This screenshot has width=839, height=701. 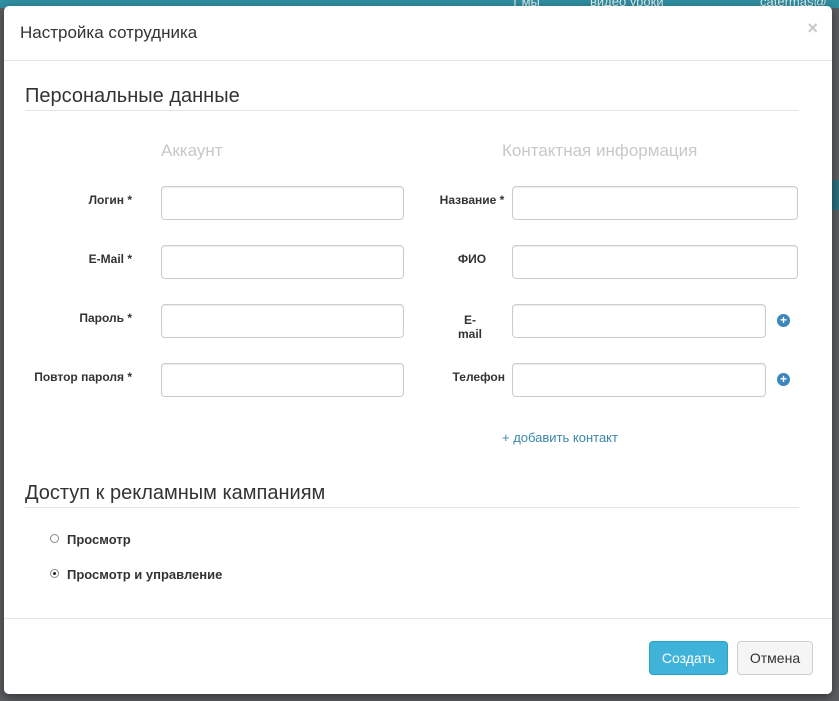 I want to click on account-heading: Аккаунт, so click(x=192, y=150).